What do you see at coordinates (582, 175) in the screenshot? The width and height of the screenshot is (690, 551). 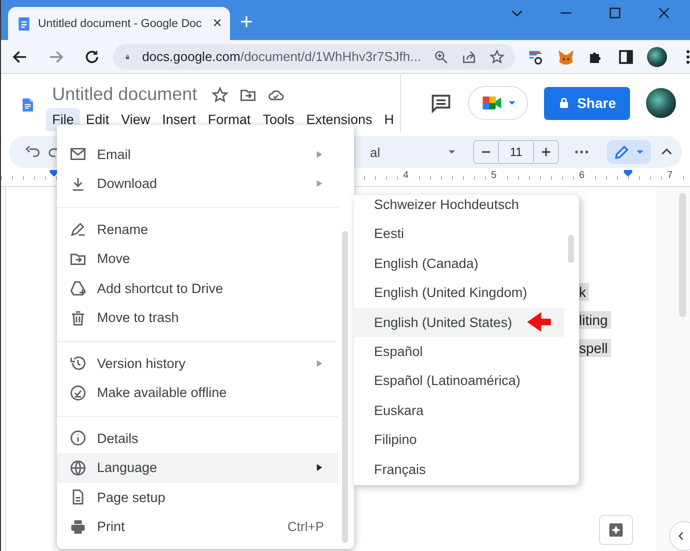 I see `ruler-number: 6` at bounding box center [582, 175].